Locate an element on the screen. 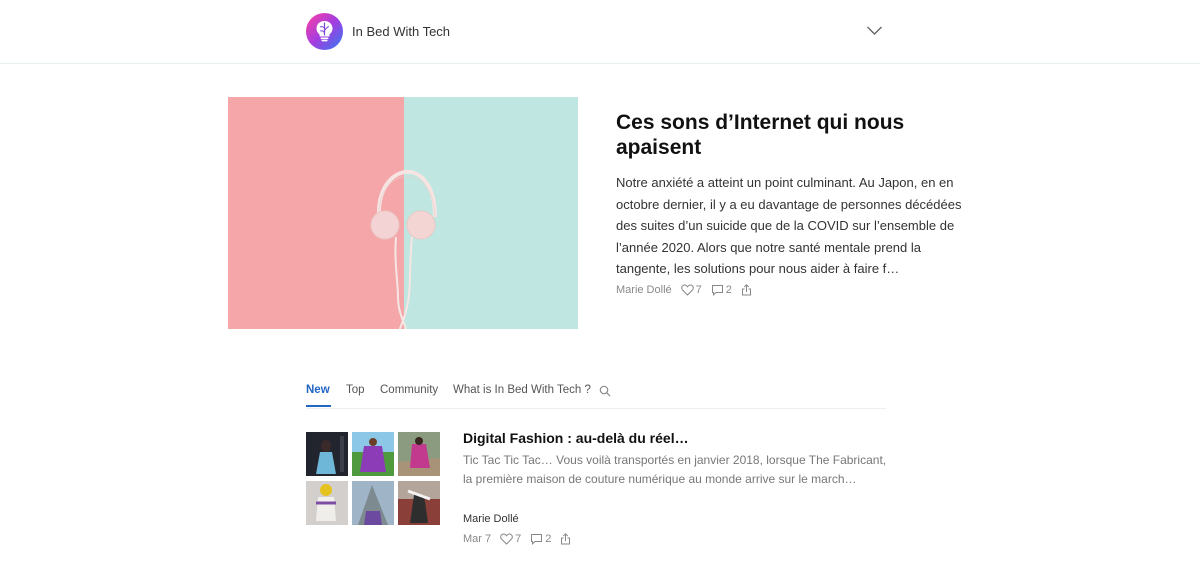 The width and height of the screenshot is (1200, 564). lightbulb-brain-icon is located at coordinates (324, 31).